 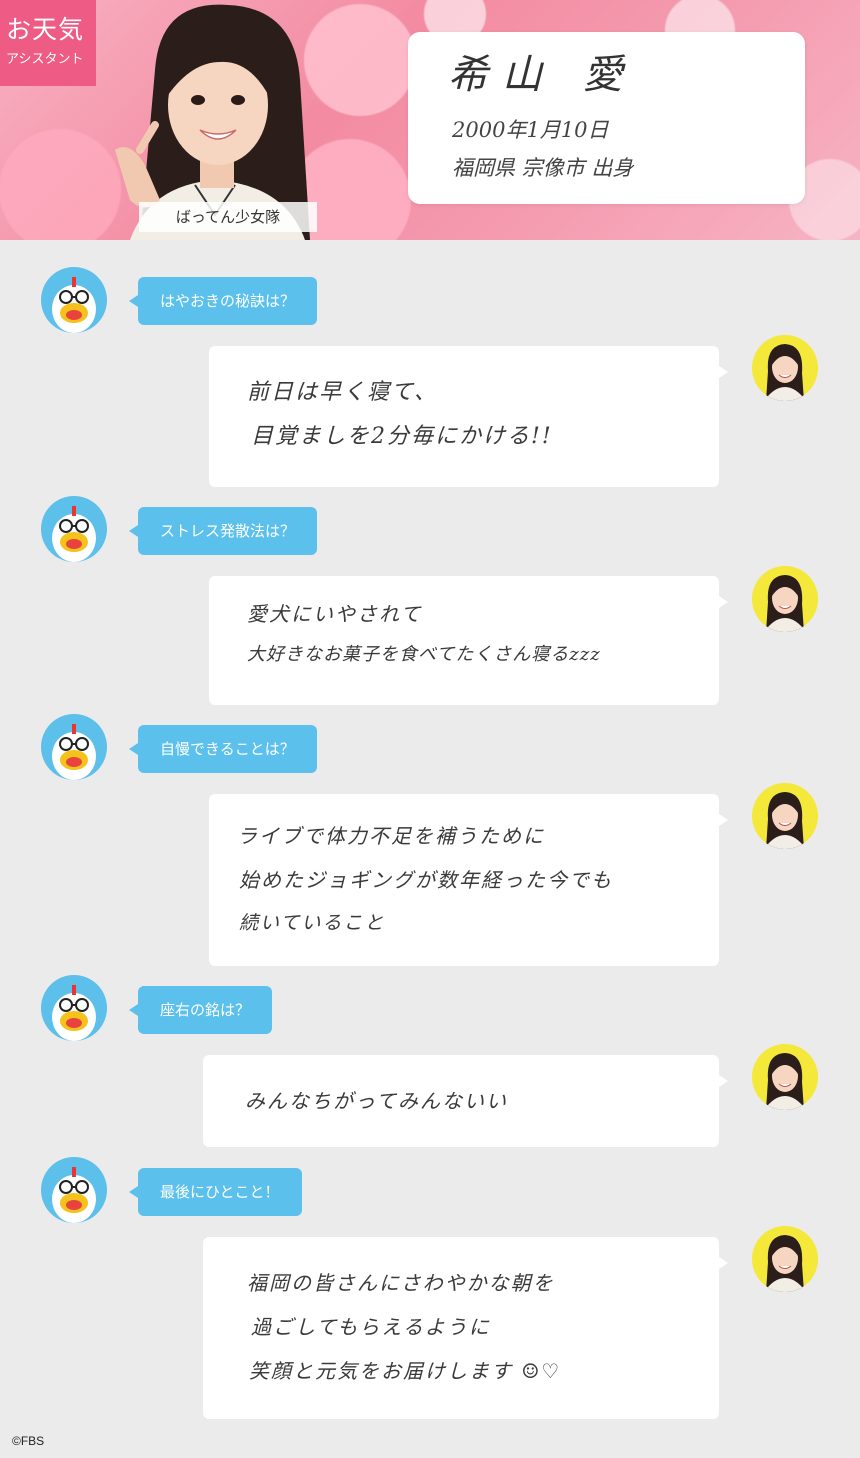 What do you see at coordinates (402, 436) in the screenshot?
I see `answer-line: 目覚ましを2分毎にかける!!` at bounding box center [402, 436].